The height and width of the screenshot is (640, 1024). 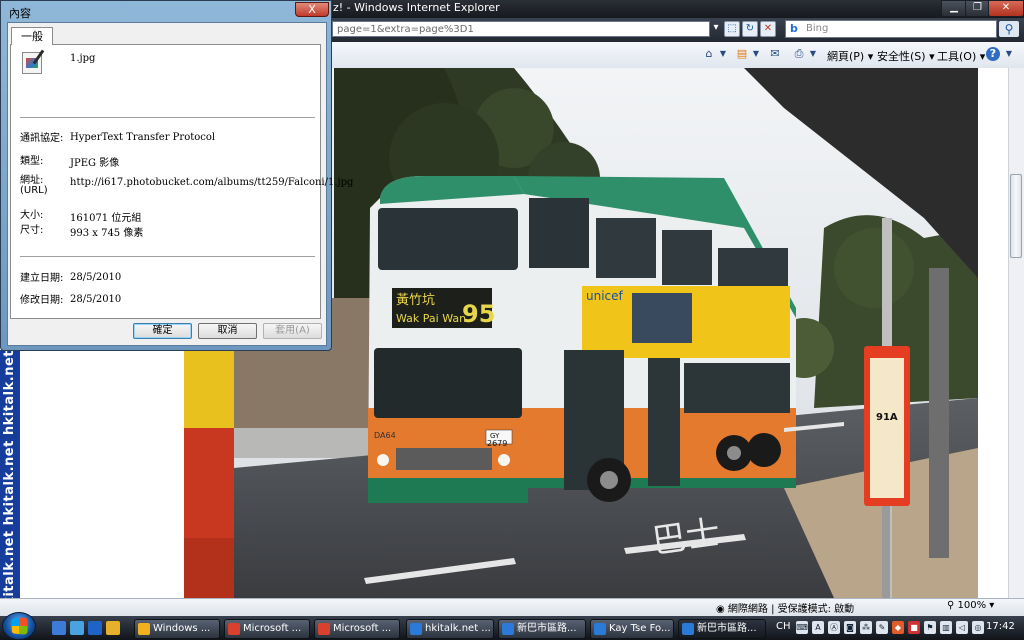 I want to click on protocol-label: 通訊協定:, so click(x=42, y=138).